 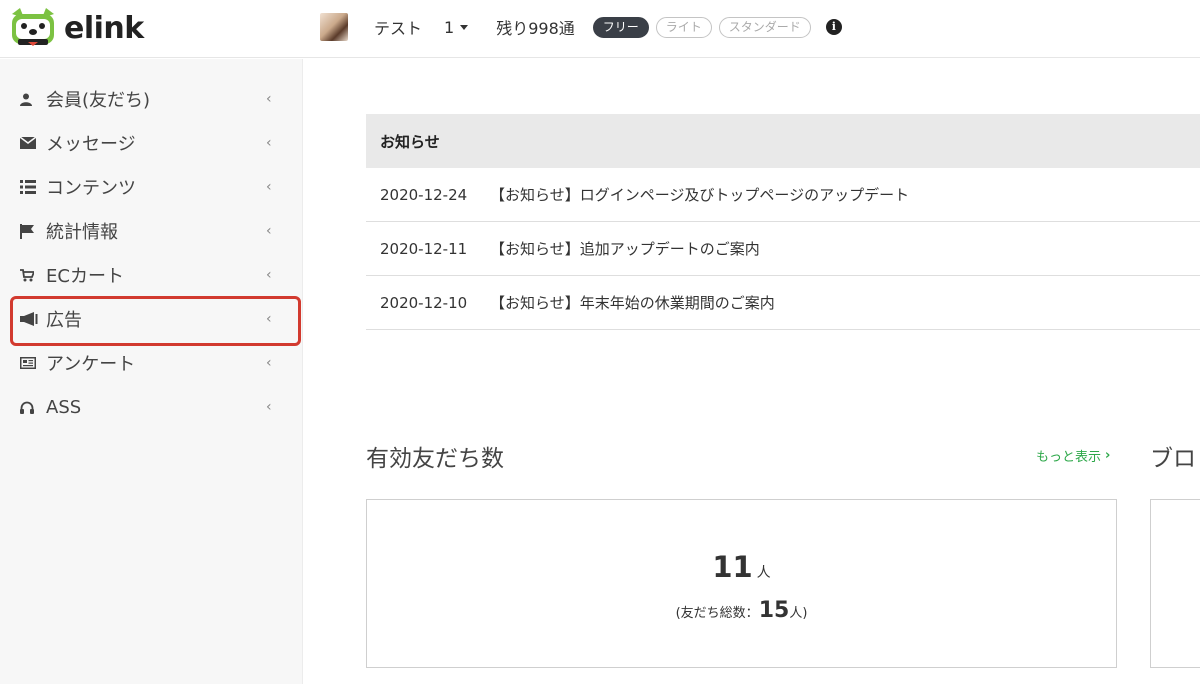 What do you see at coordinates (699, 194) in the screenshot?
I see `notice-title-link: 【お知らせ】ログインページ及びトップページのアップデート` at bounding box center [699, 194].